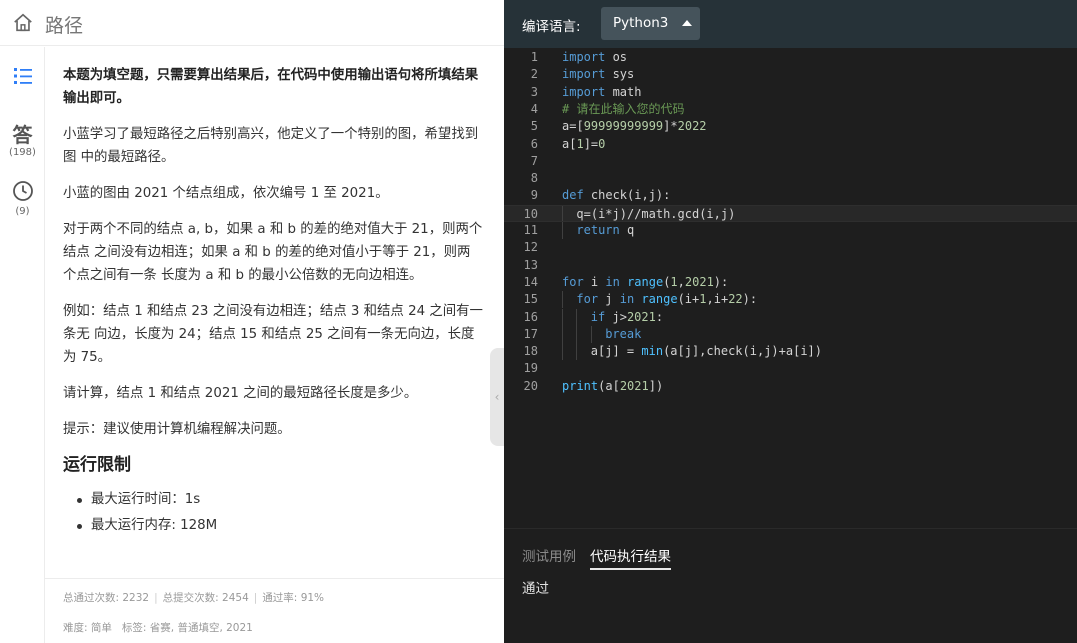  I want to click on code-token: break, so click(623, 333).